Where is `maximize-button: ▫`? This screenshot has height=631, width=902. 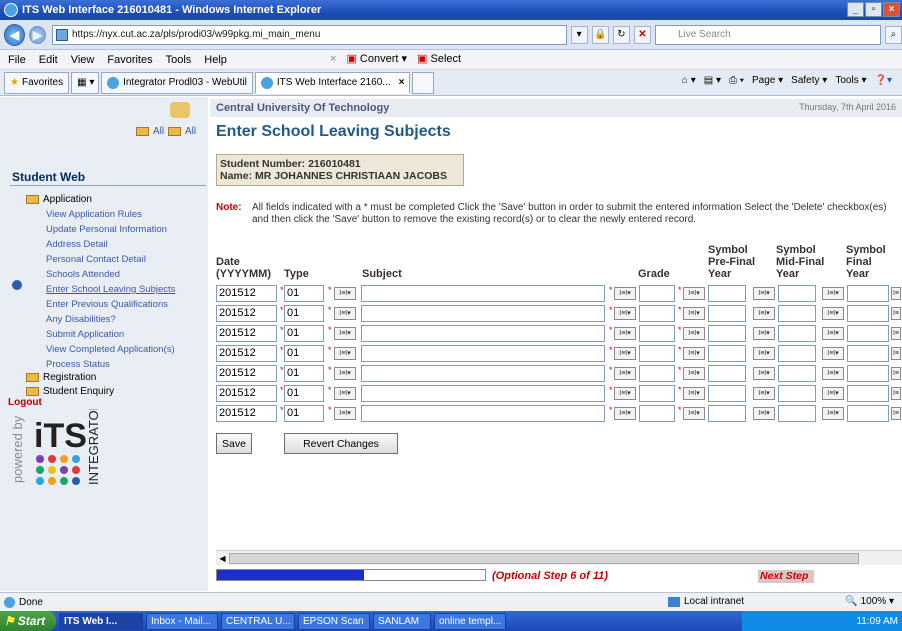
maximize-button: ▫ is located at coordinates (873, 9).